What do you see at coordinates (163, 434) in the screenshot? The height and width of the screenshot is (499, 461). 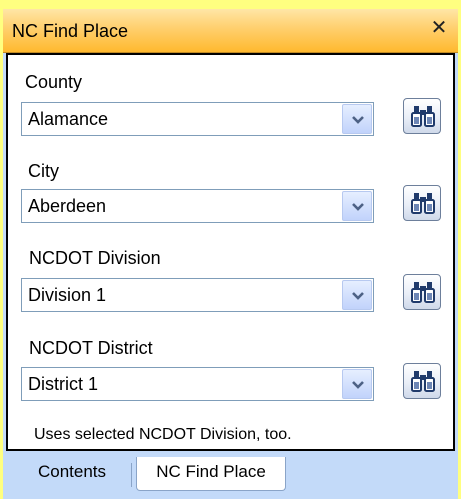 I see `district-note: Uses selected NCDOT Division, too.` at bounding box center [163, 434].